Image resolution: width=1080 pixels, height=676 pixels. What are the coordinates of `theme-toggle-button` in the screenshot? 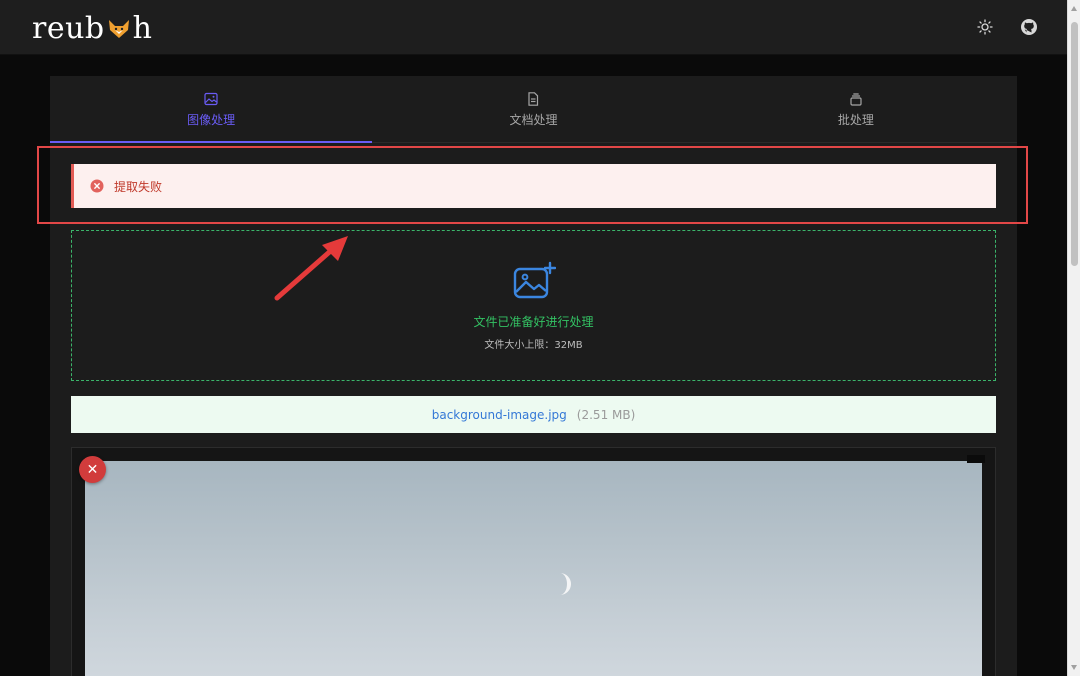 It's located at (985, 27).